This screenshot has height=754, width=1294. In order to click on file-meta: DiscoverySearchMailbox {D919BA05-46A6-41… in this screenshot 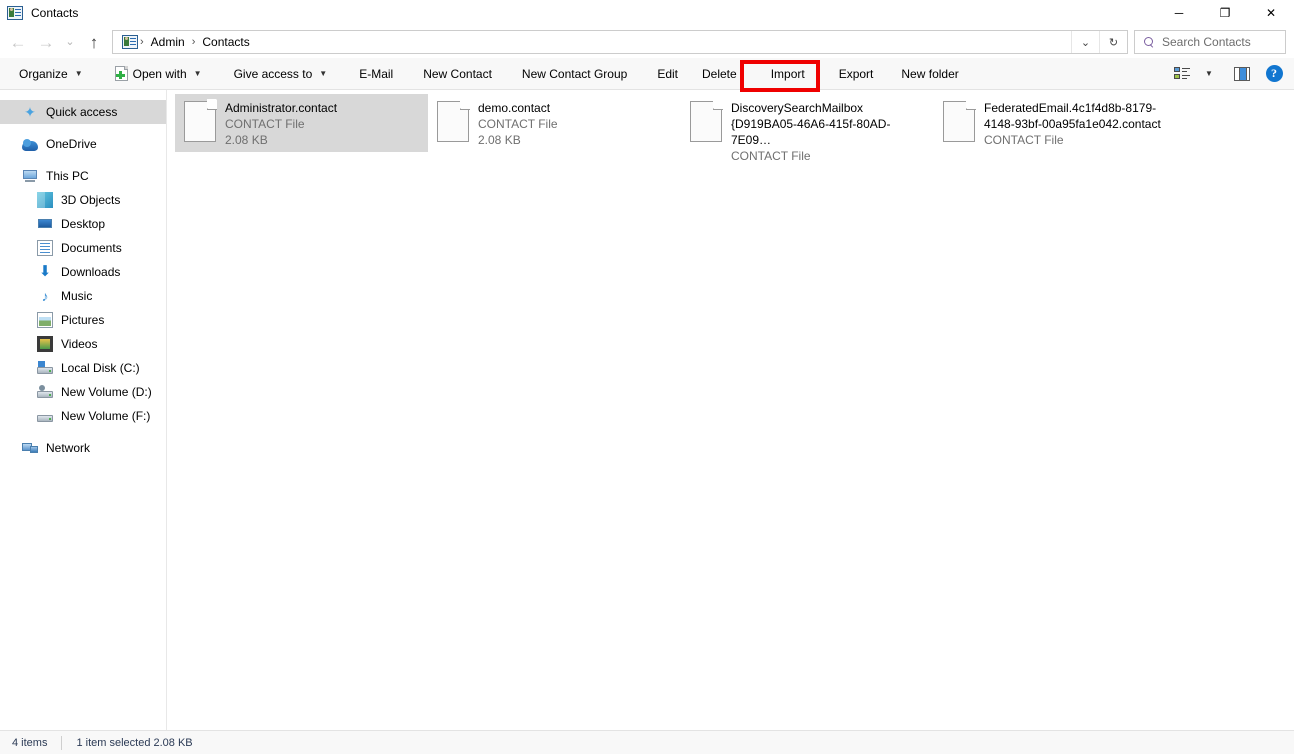, I will do `click(829, 132)`.